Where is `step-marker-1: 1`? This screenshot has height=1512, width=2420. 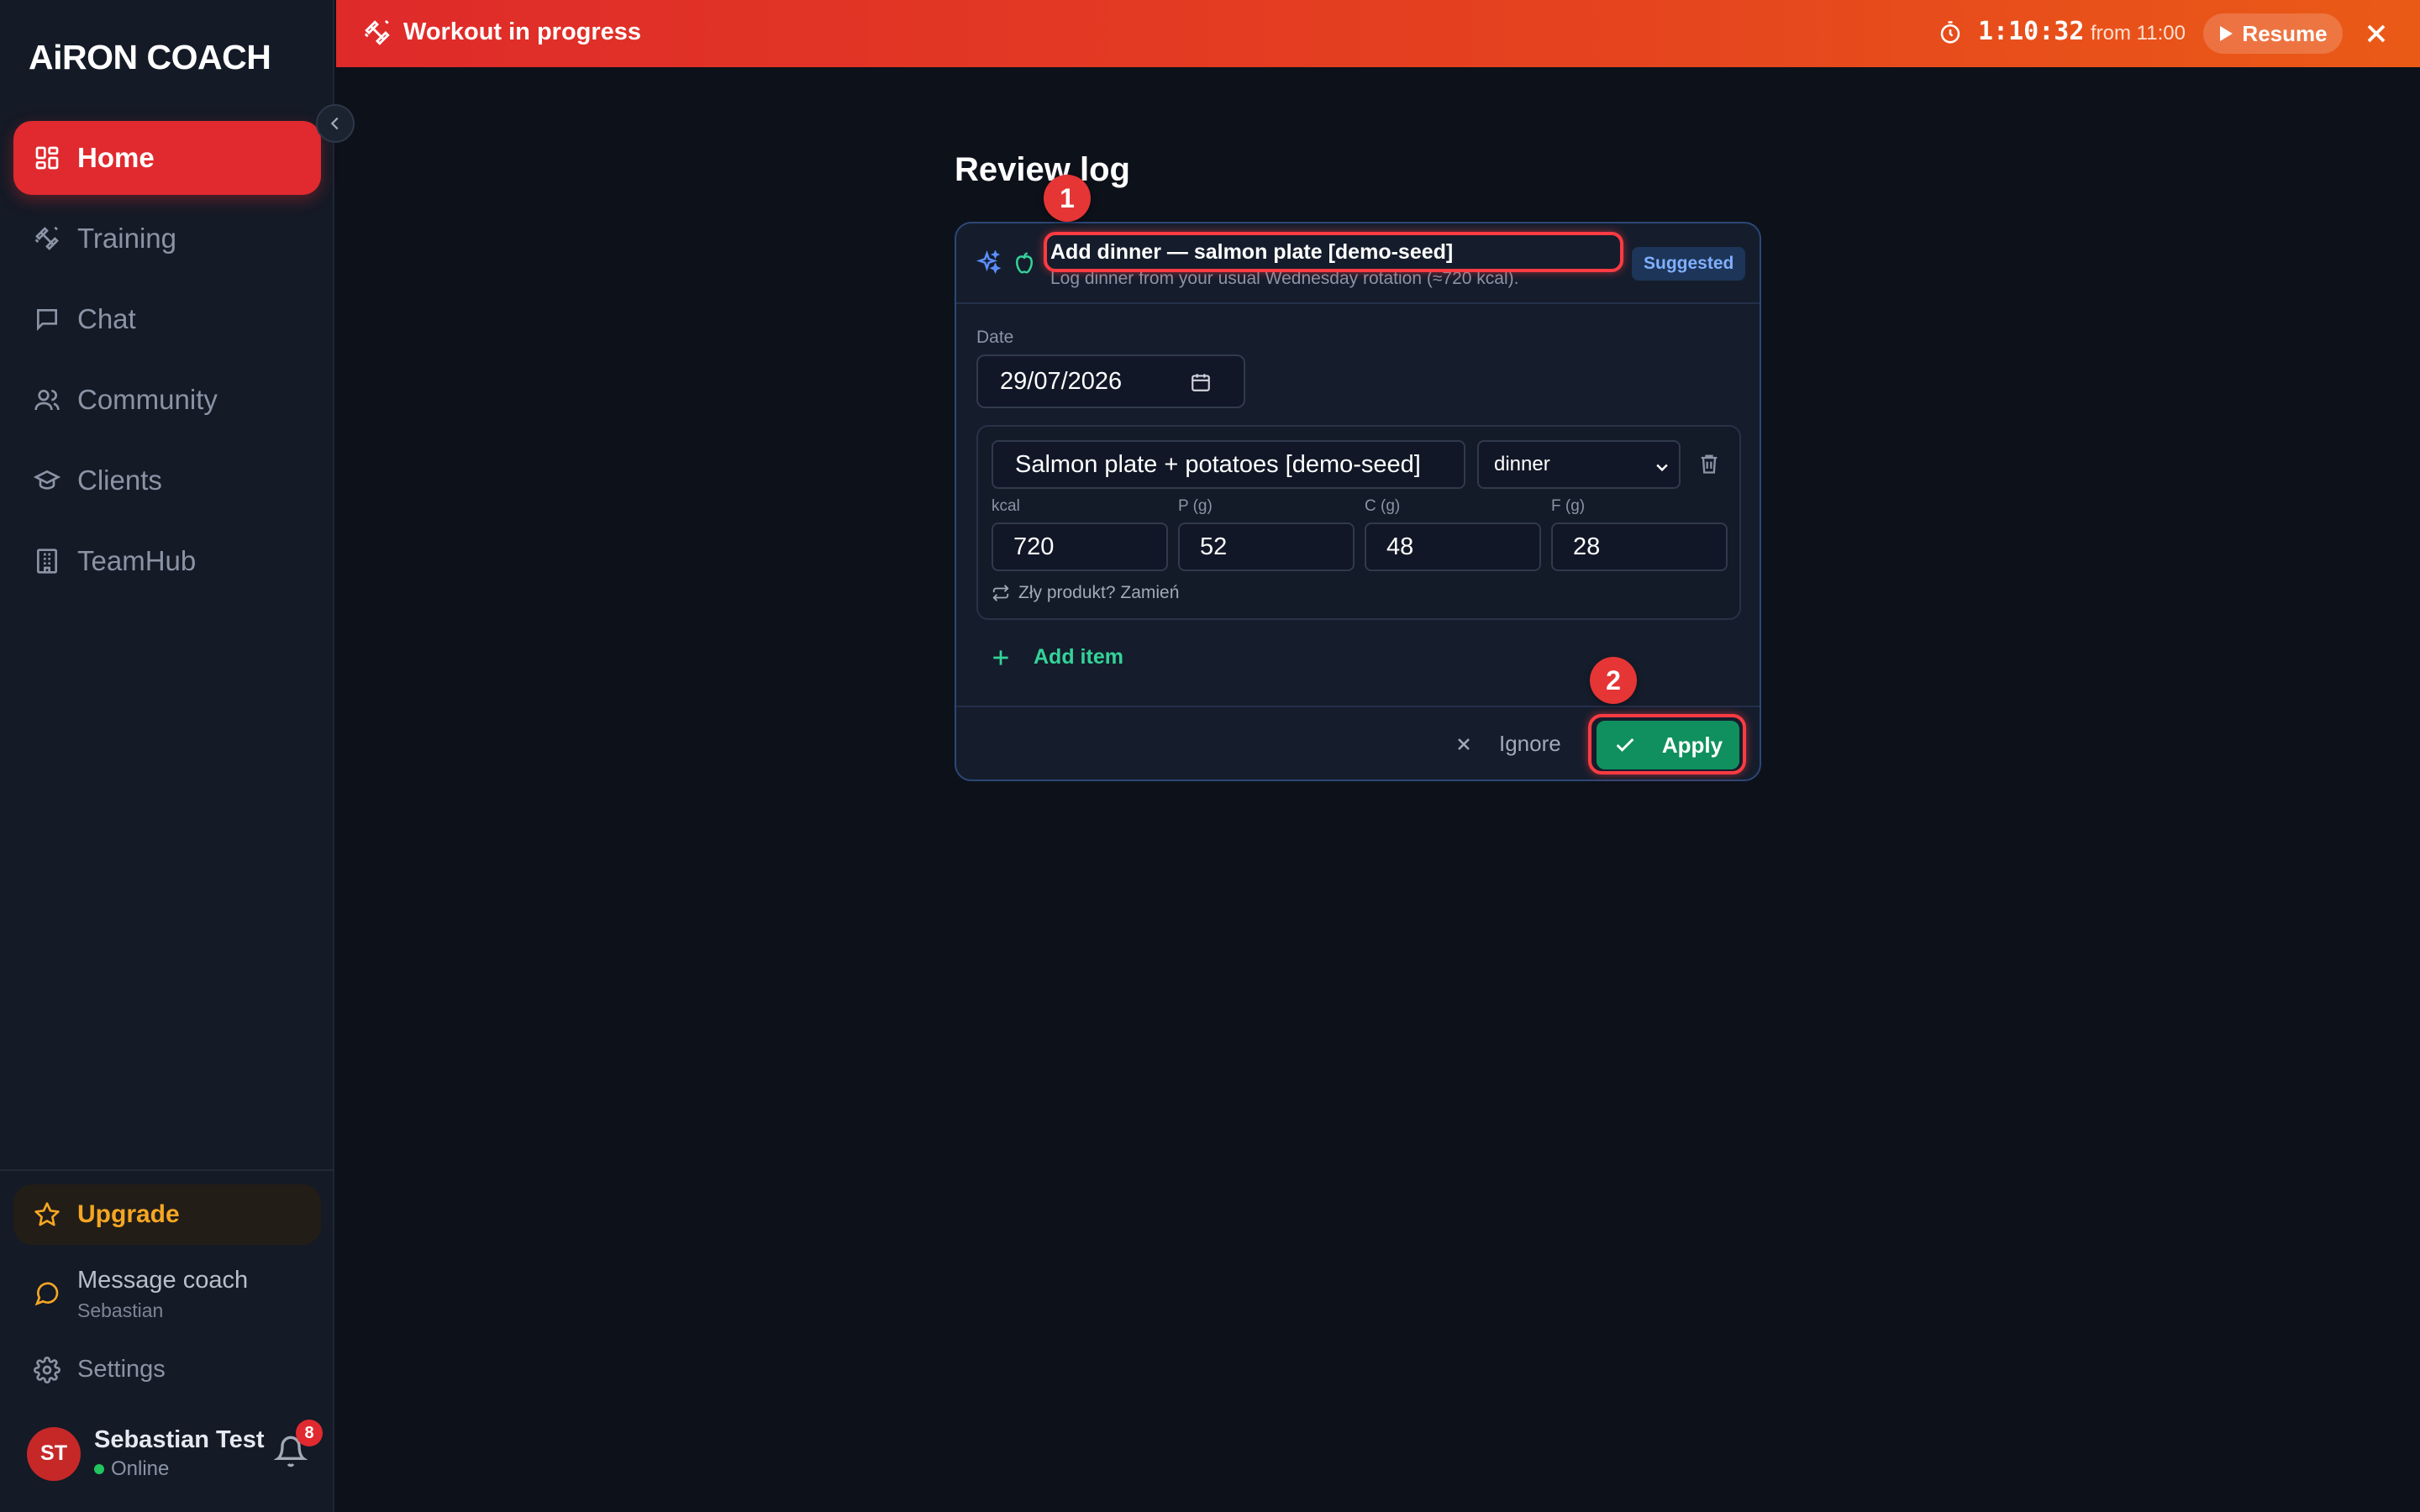 step-marker-1: 1 is located at coordinates (1067, 198).